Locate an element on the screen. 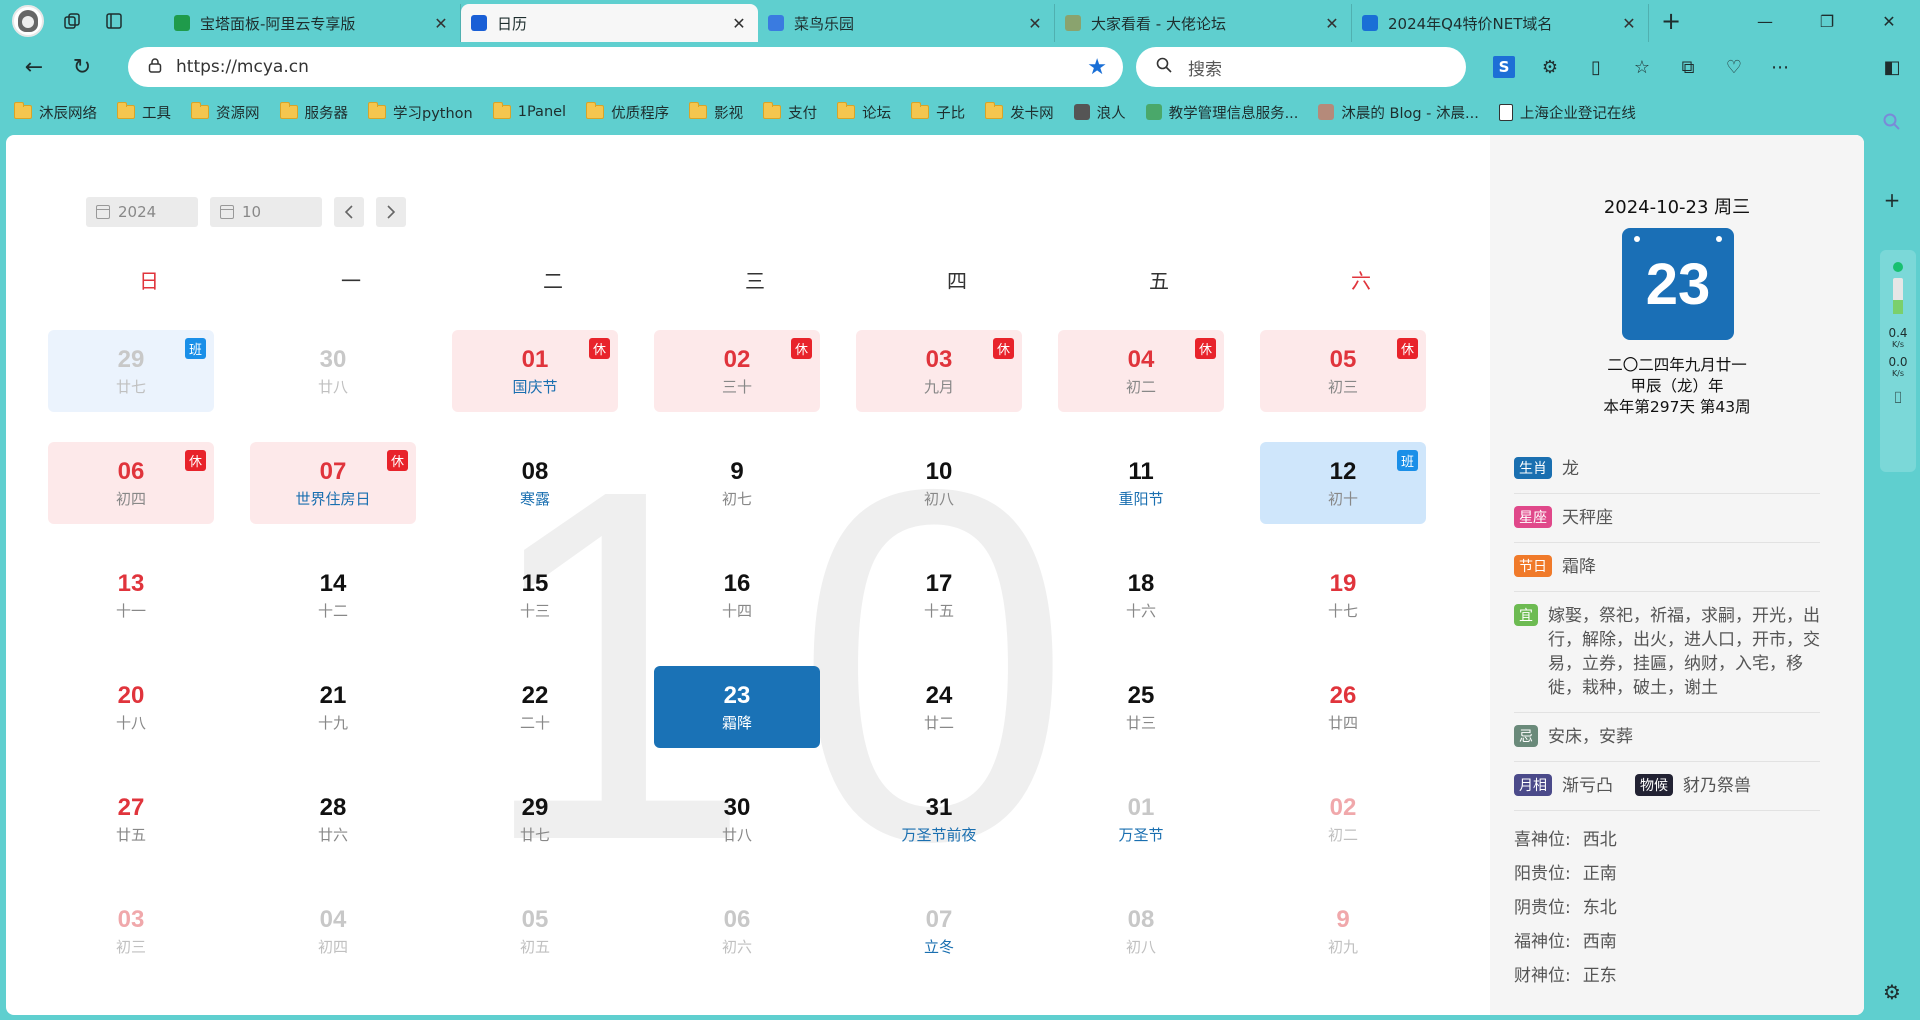 The height and width of the screenshot is (1020, 1920). day-cell: 16 十四 is located at coordinates (737, 595).